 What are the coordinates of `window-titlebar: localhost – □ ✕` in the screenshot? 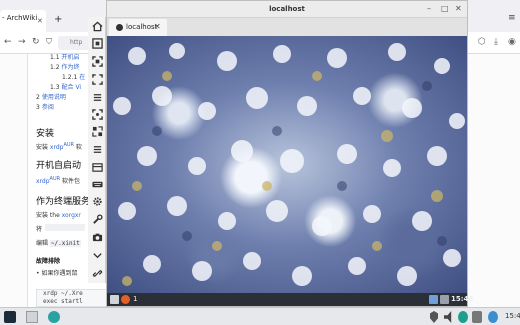 It's located at (287, 9).